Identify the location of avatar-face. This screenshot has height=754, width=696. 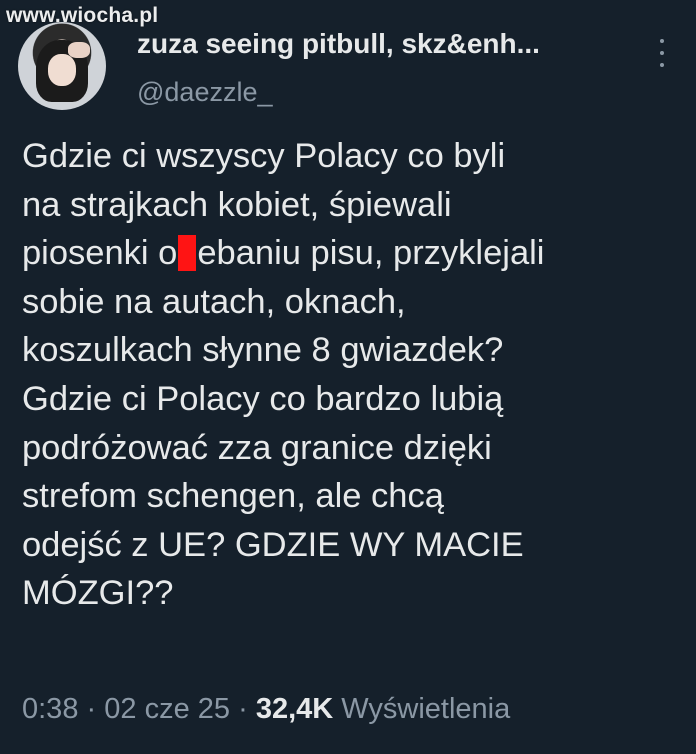
(62, 70).